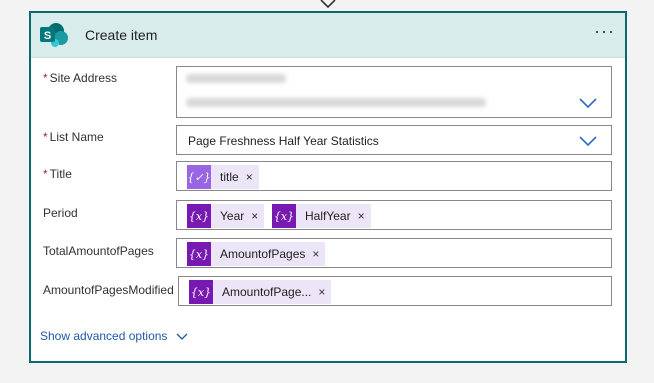 This screenshot has width=654, height=383. Describe the element at coordinates (394, 140) in the screenshot. I see `list-name-dropdown: Page Freshness Half Year Statistics` at that location.